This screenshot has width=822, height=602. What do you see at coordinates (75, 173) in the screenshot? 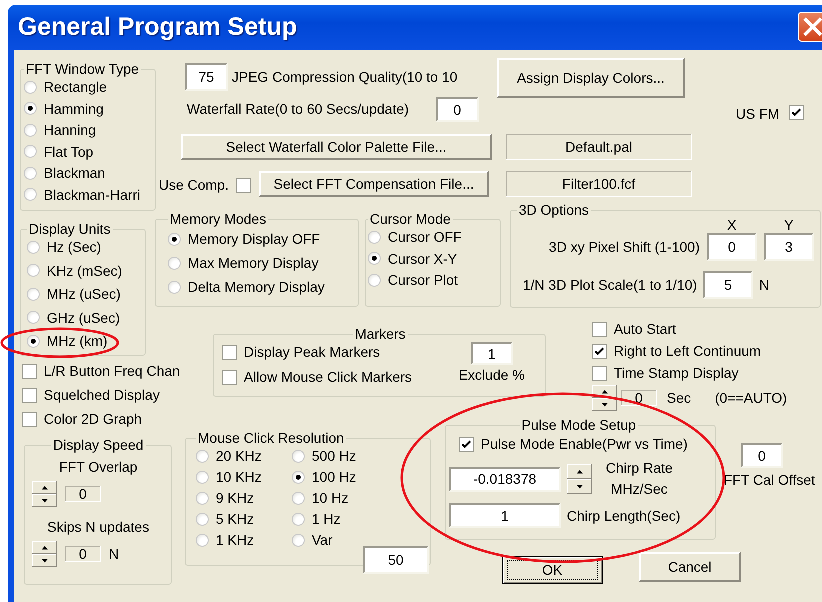
I see `radio-label: Blackman` at bounding box center [75, 173].